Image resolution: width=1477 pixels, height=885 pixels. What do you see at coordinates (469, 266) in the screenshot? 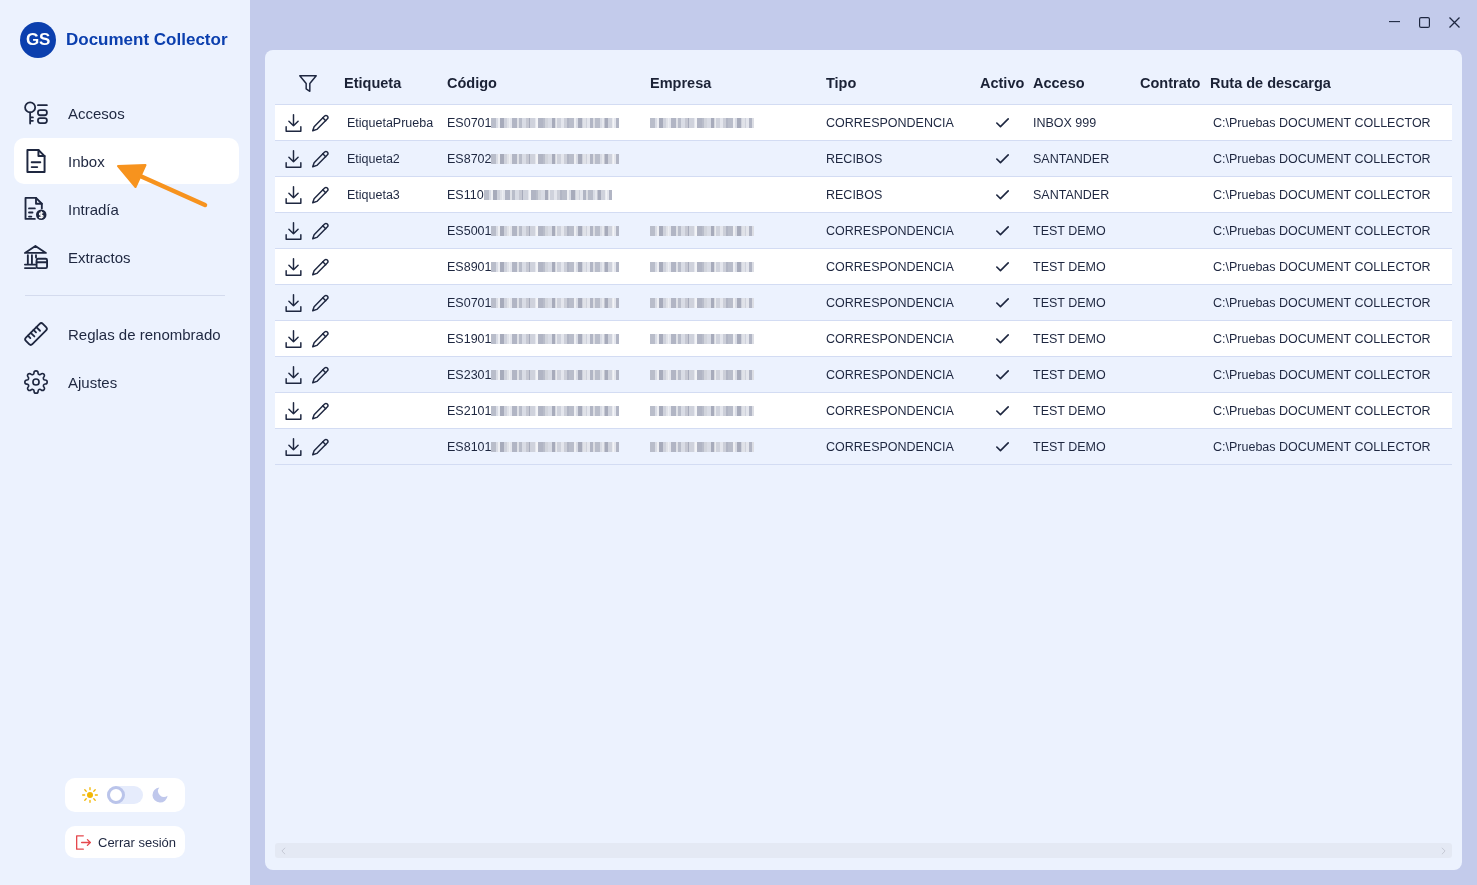
I see `table-cell: ES8901` at bounding box center [469, 266].